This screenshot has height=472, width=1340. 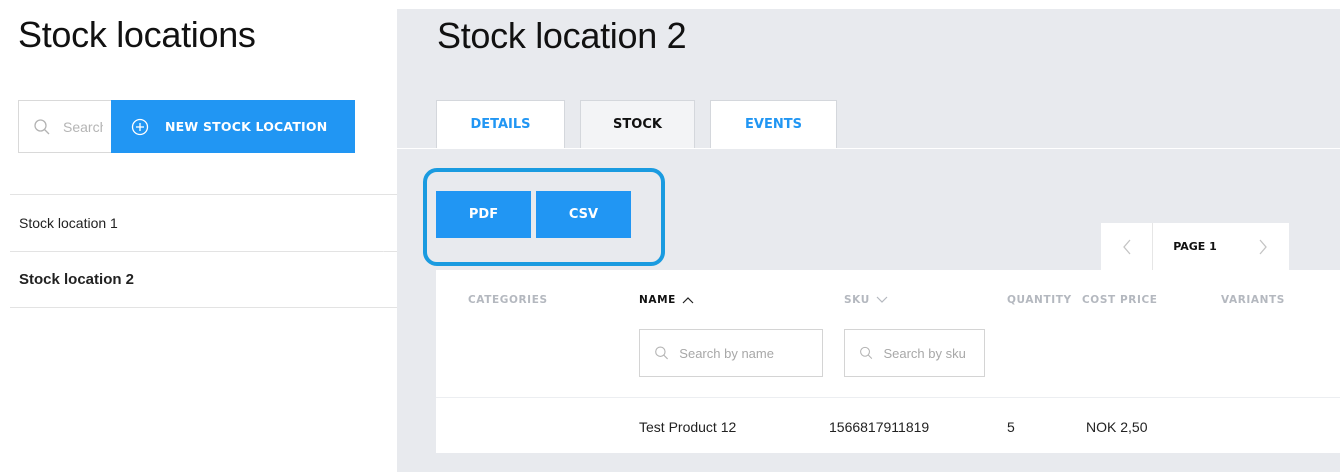 What do you see at coordinates (246, 126) in the screenshot?
I see `new-stock-location-label: NEW STOCK LOCATION` at bounding box center [246, 126].